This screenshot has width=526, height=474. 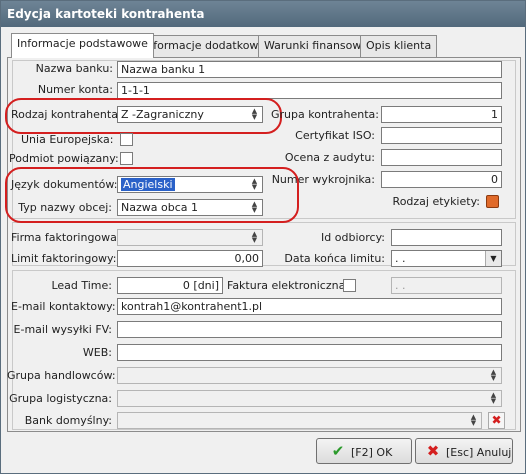 What do you see at coordinates (97, 352) in the screenshot?
I see `web-label: WEB:` at bounding box center [97, 352].